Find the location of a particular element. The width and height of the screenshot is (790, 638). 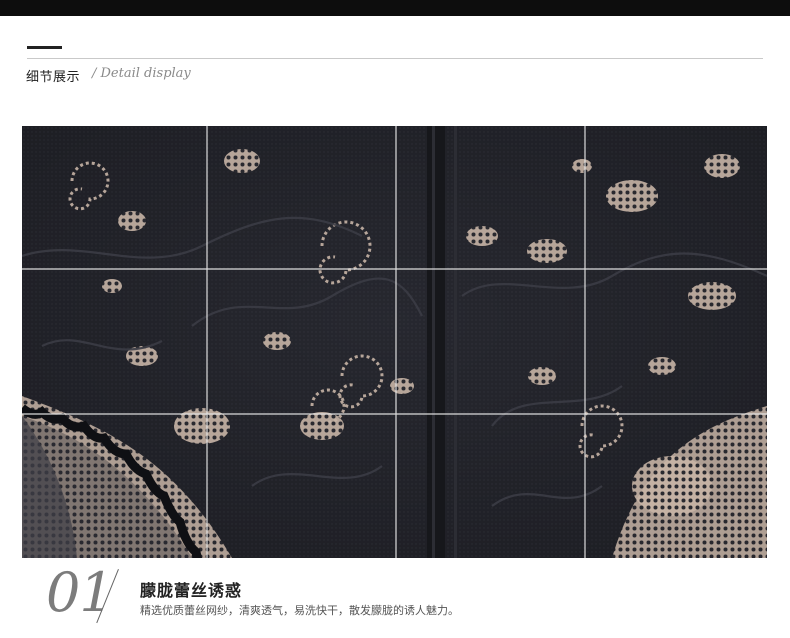

section-title: 细节展示 is located at coordinates (53, 77).